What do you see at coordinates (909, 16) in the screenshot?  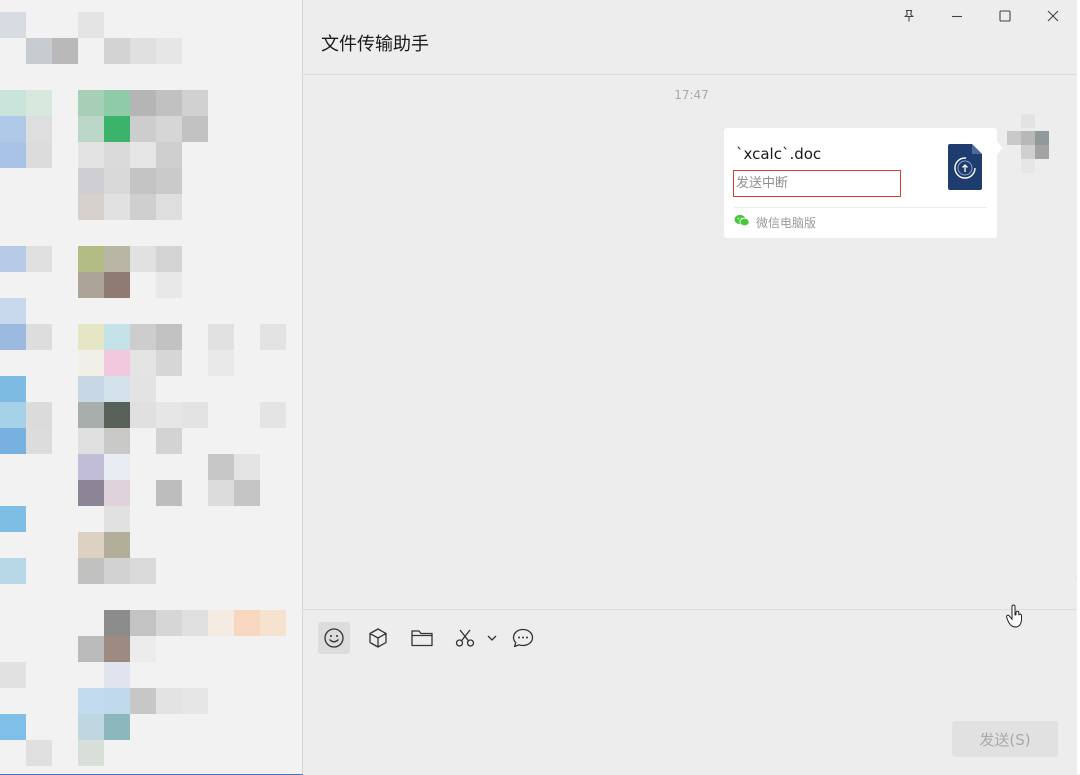 I see `pin-icon` at bounding box center [909, 16].